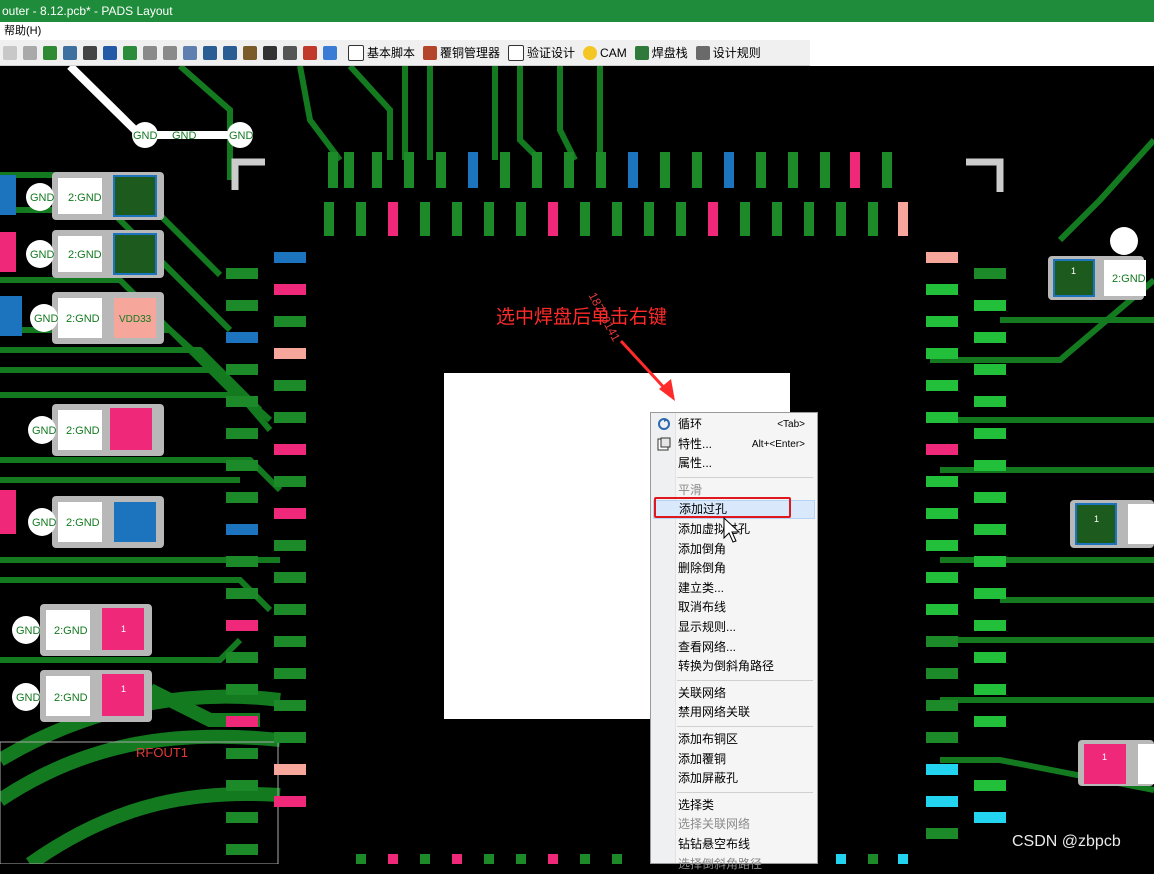  I want to click on context-menu-item: 选择倒斜角路径, so click(734, 864).